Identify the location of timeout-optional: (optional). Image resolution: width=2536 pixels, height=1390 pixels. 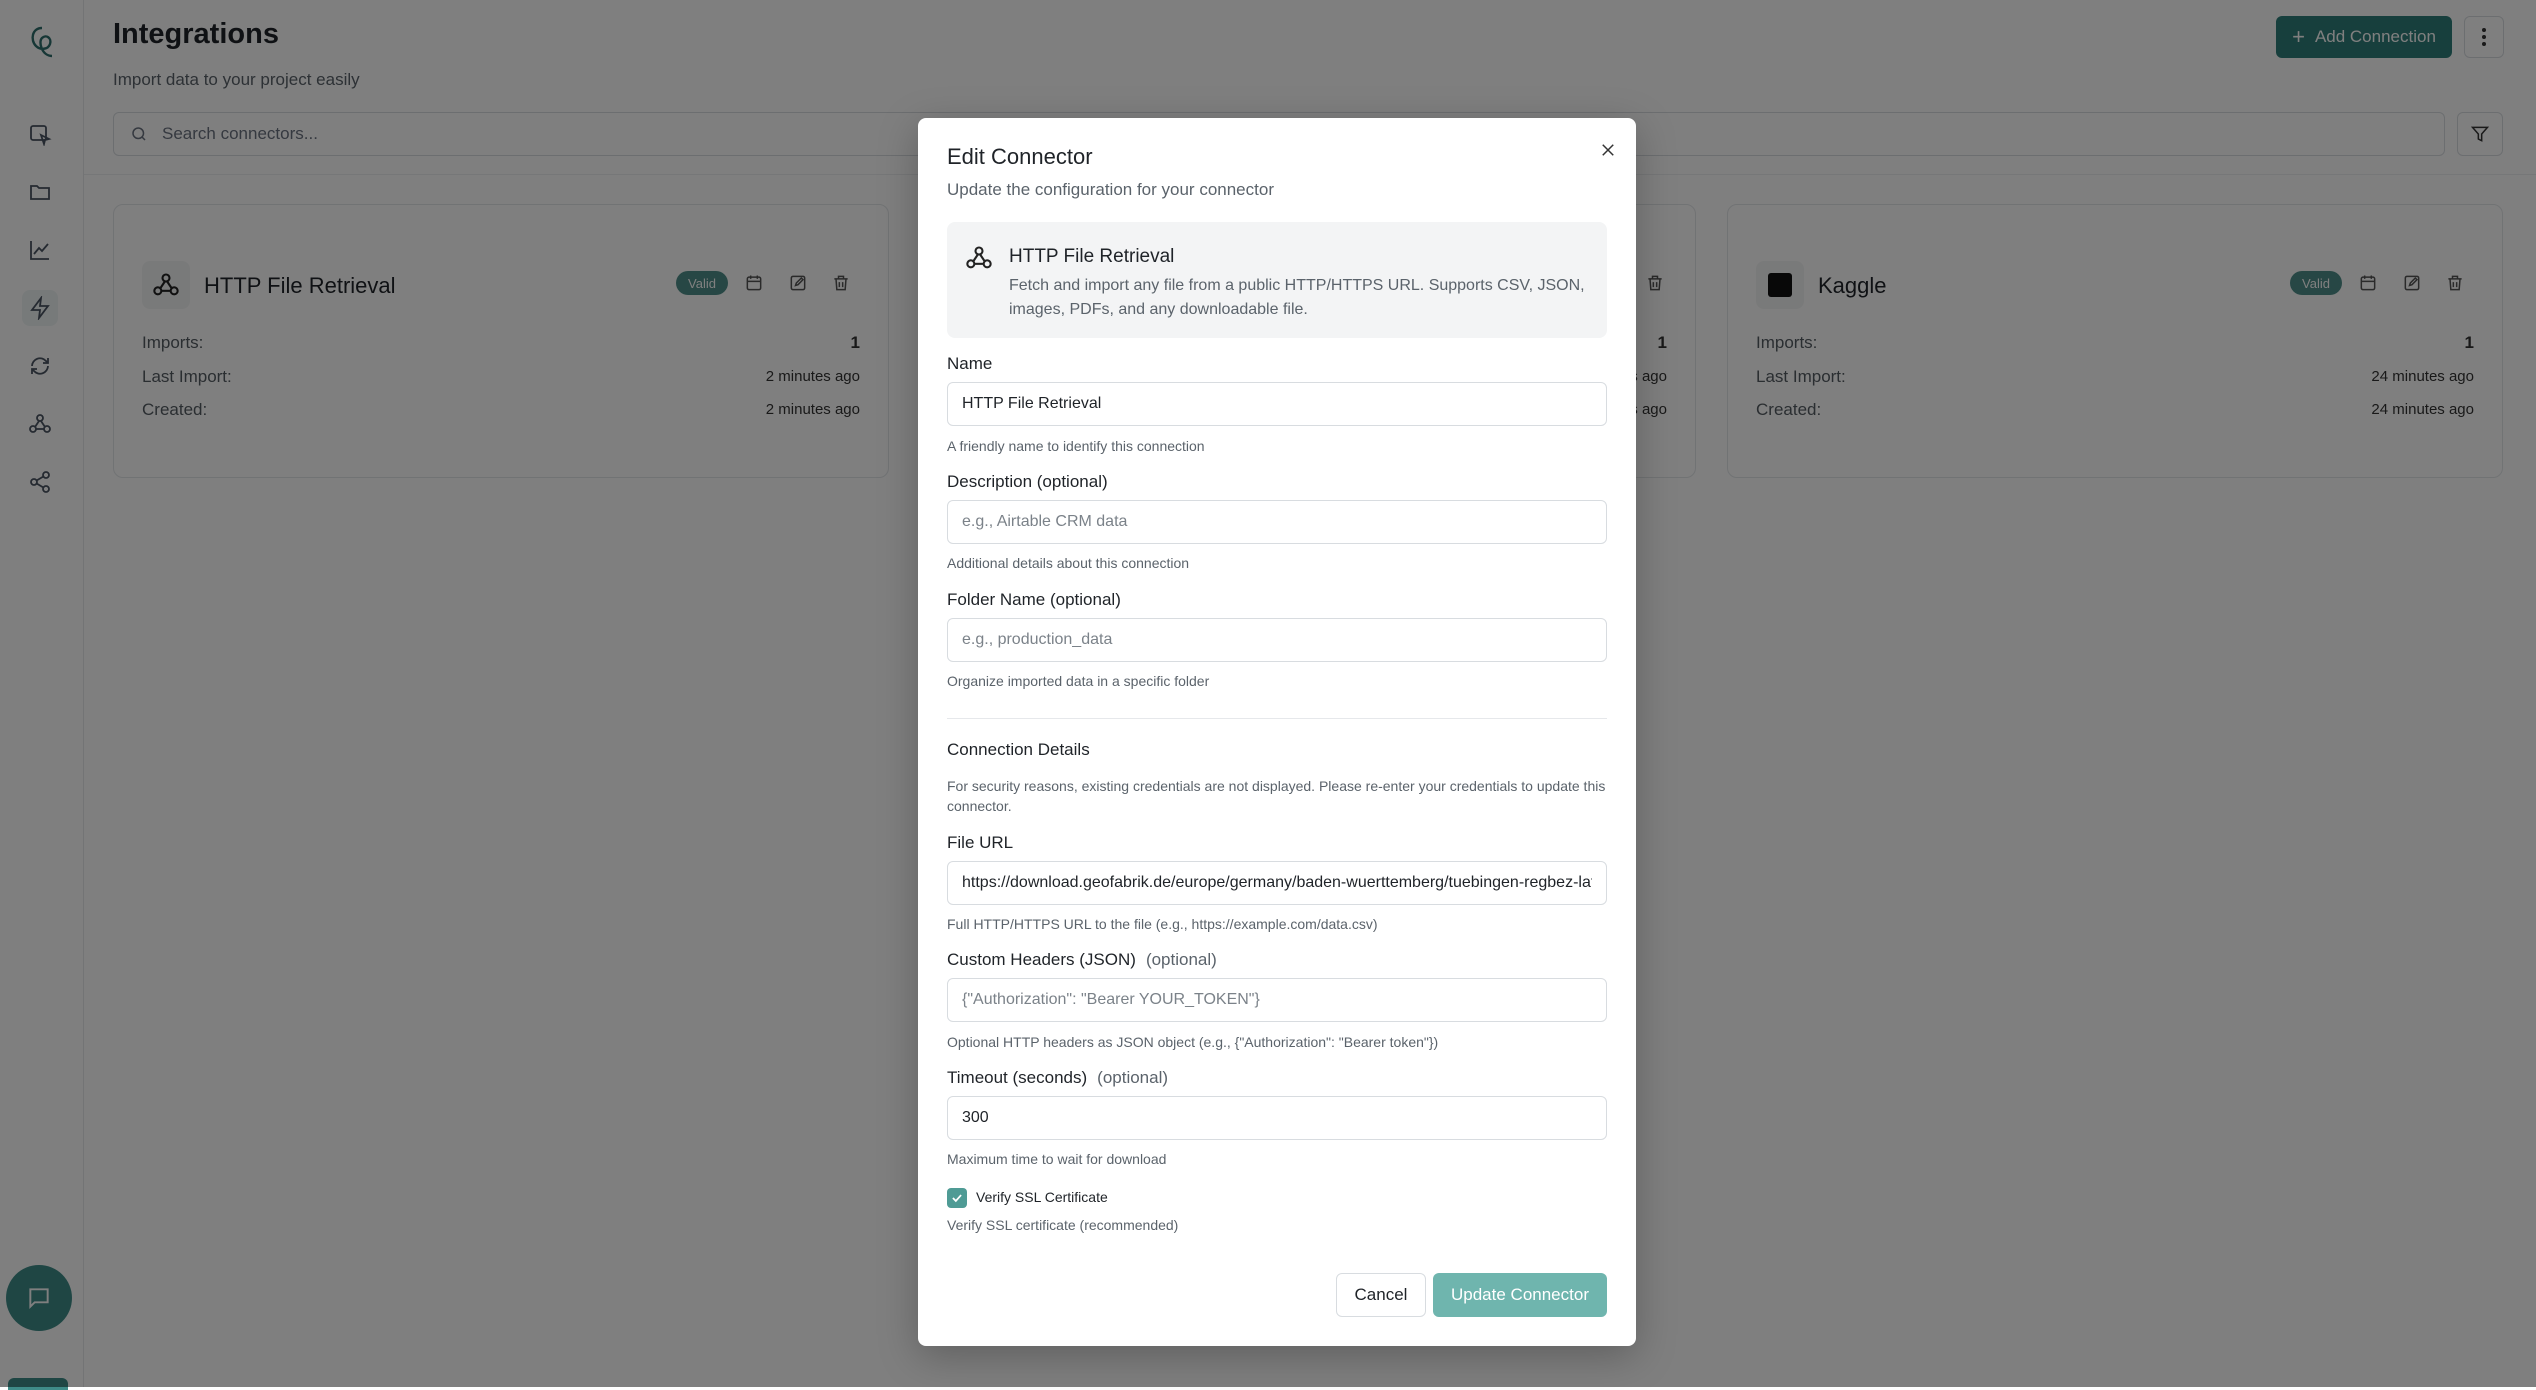
(1133, 1077).